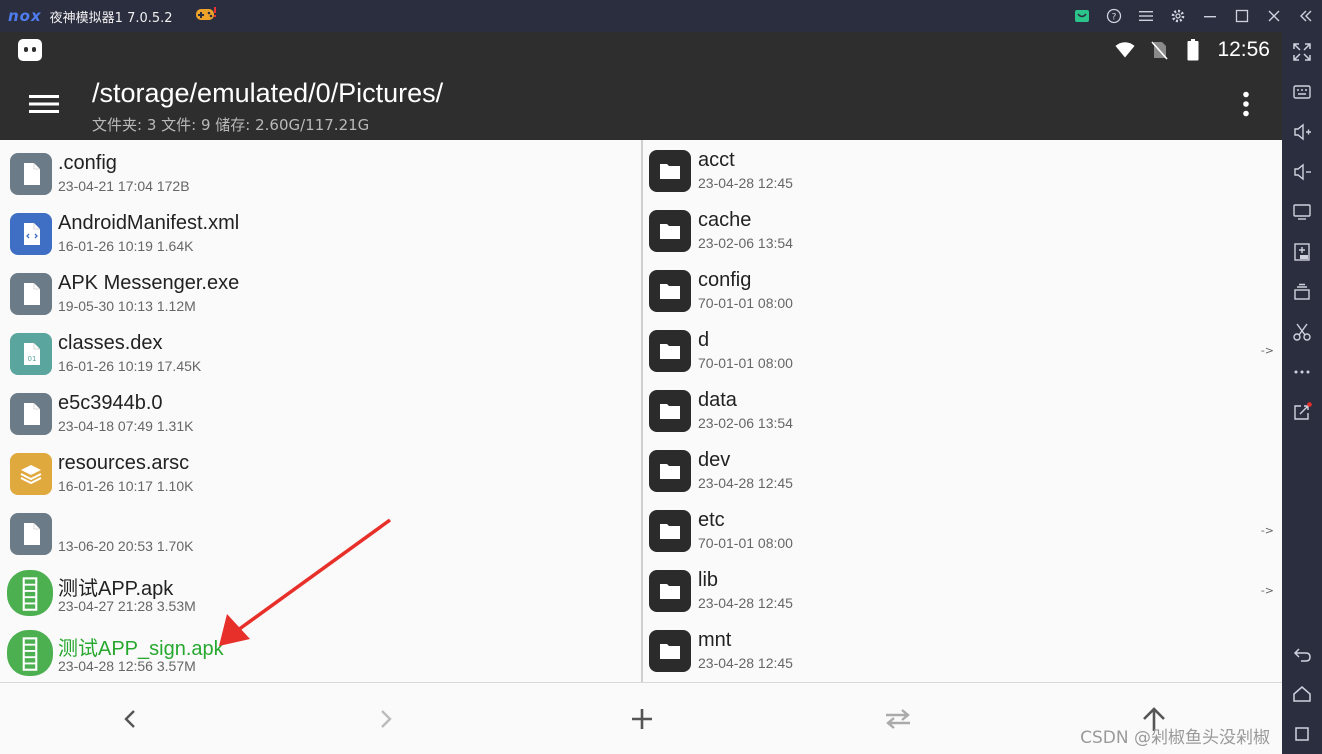 Image resolution: width=1322 pixels, height=754 pixels. Describe the element at coordinates (321, 530) in the screenshot. I see `file-row: 13-06-20 20:53 1.70K` at that location.